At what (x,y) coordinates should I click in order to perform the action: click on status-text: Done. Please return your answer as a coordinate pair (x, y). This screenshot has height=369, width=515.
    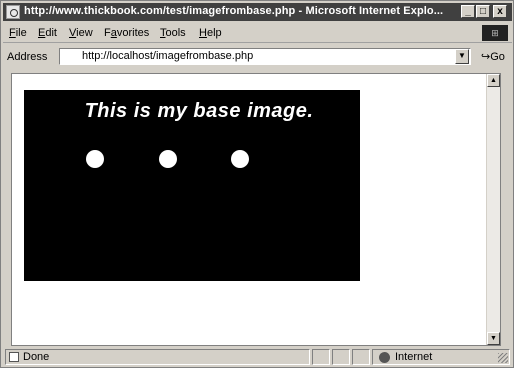
    Looking at the image, I should click on (36, 357).